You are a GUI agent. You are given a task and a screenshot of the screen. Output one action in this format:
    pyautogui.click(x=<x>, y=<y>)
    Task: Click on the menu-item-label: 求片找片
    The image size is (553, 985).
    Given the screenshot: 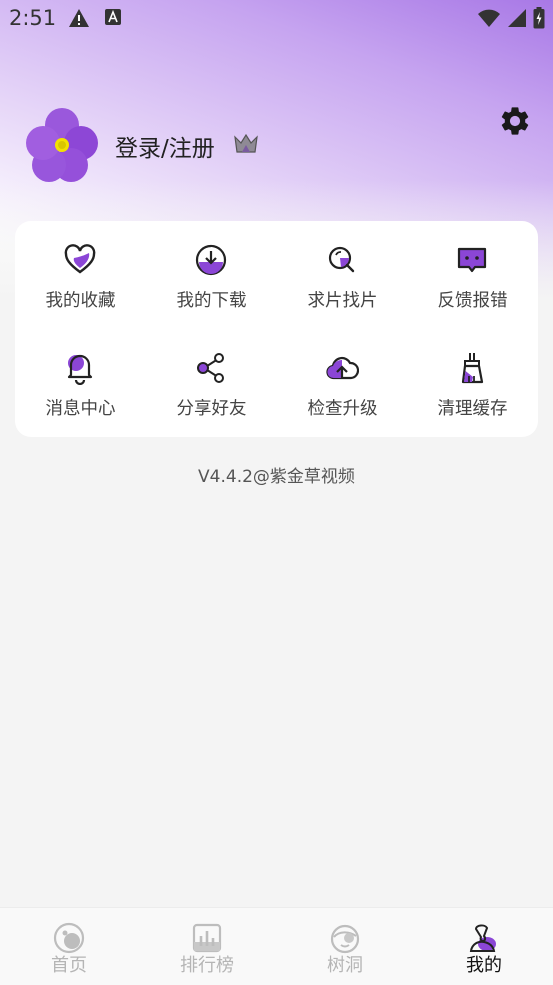 What is the action you would take?
    pyautogui.click(x=342, y=301)
    